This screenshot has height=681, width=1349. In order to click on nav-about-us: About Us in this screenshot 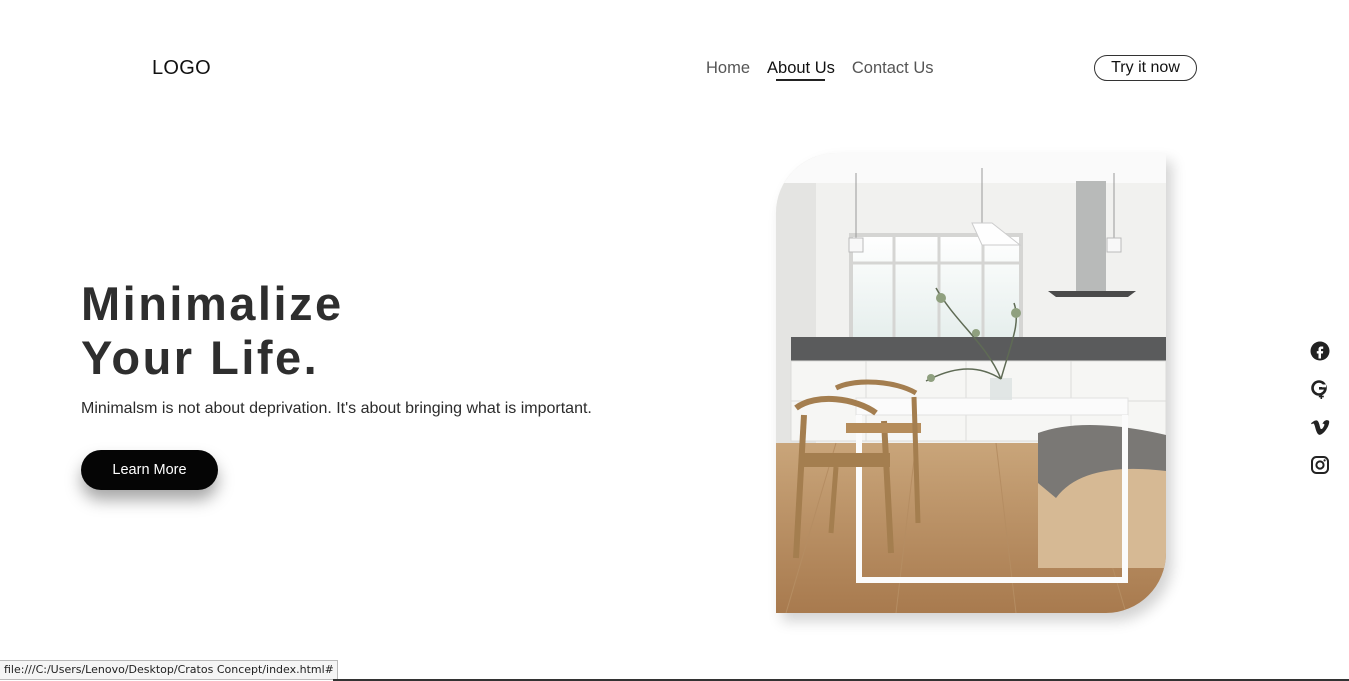, I will do `click(801, 69)`.